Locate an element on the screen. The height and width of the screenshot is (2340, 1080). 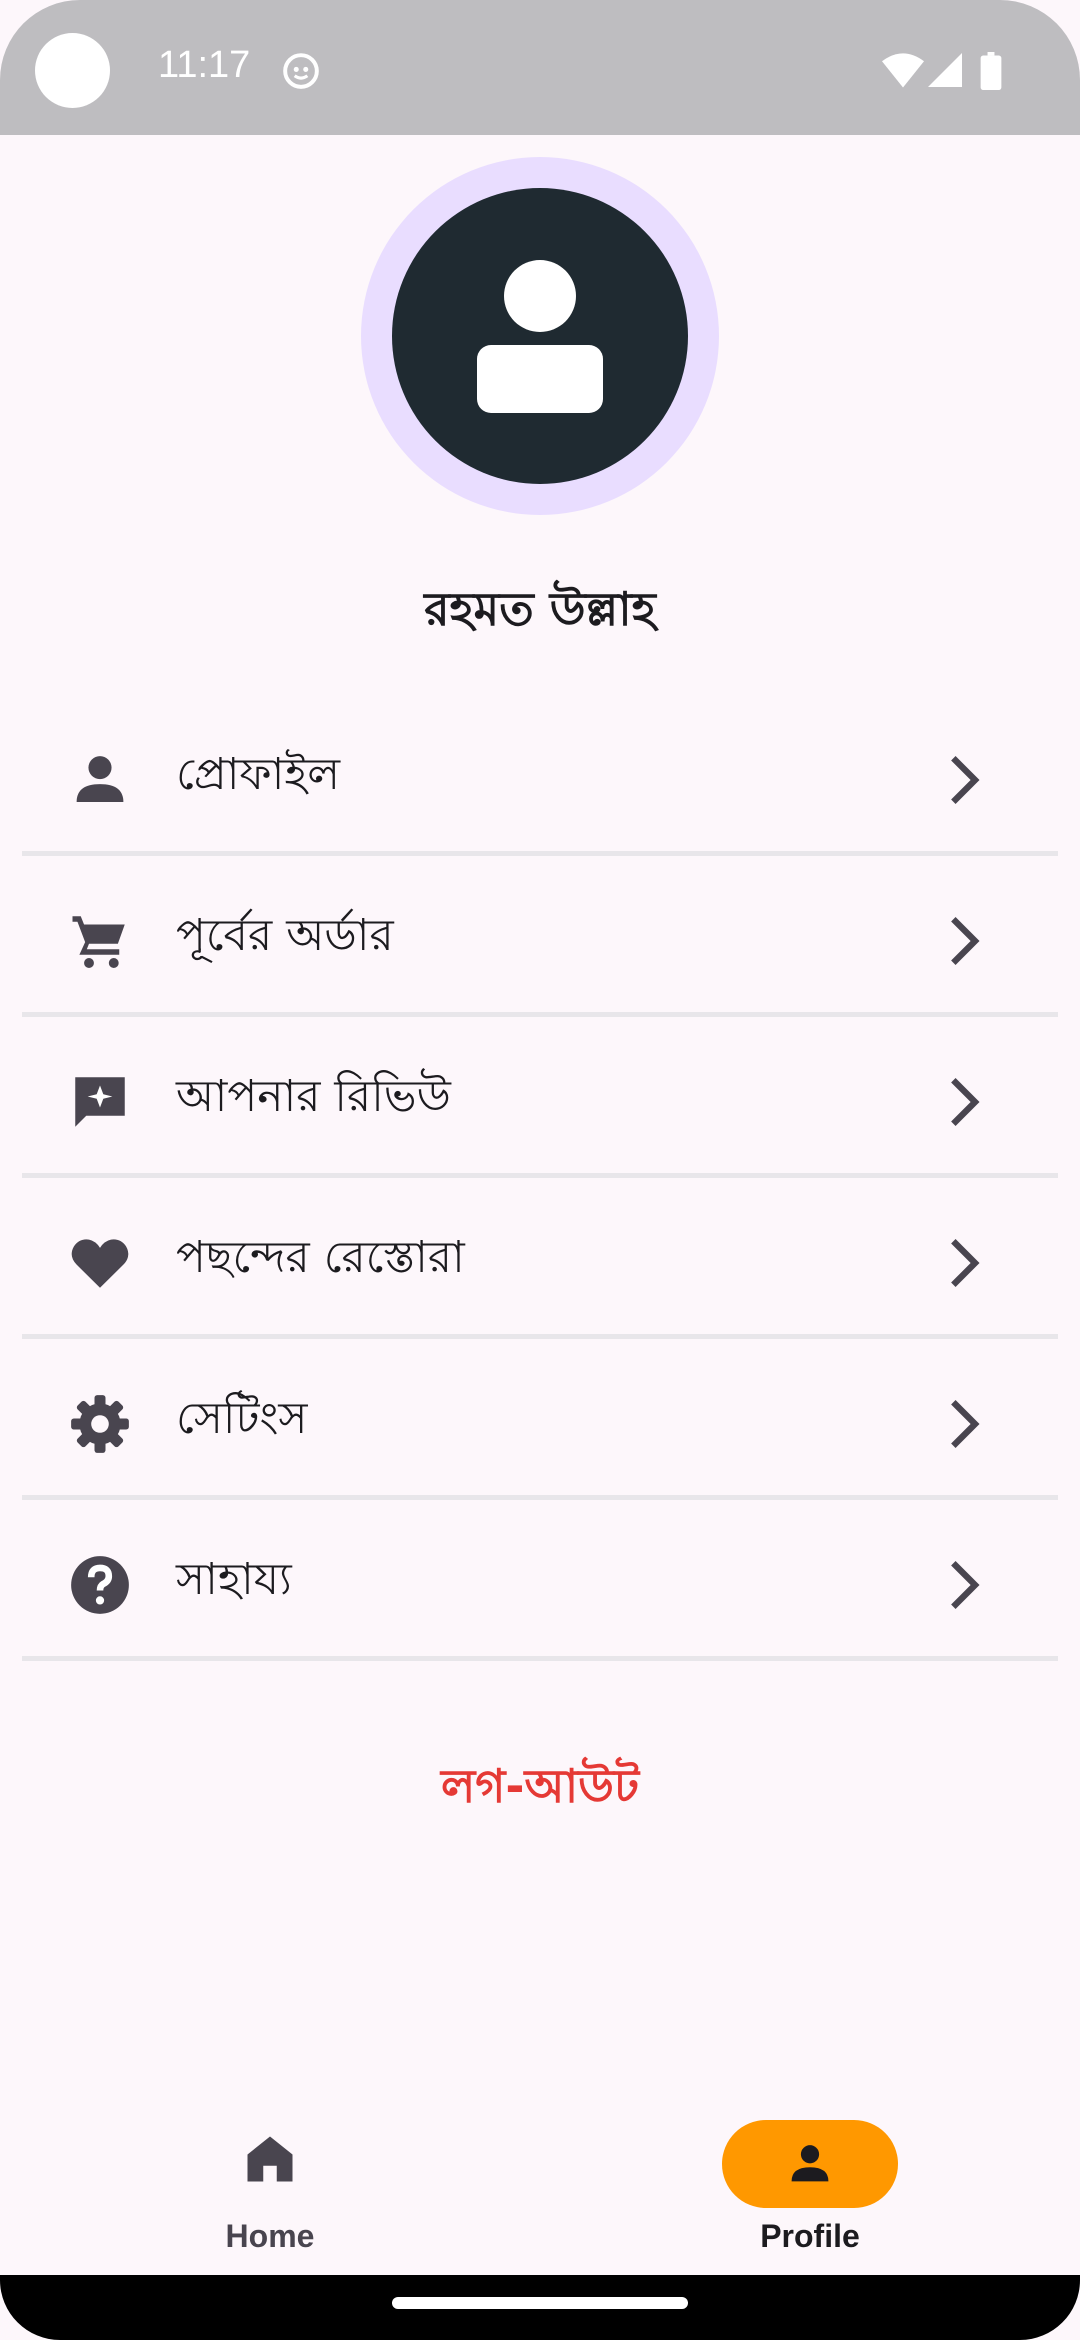
bottom-navigation: Home Profile is located at coordinates (540, 2187).